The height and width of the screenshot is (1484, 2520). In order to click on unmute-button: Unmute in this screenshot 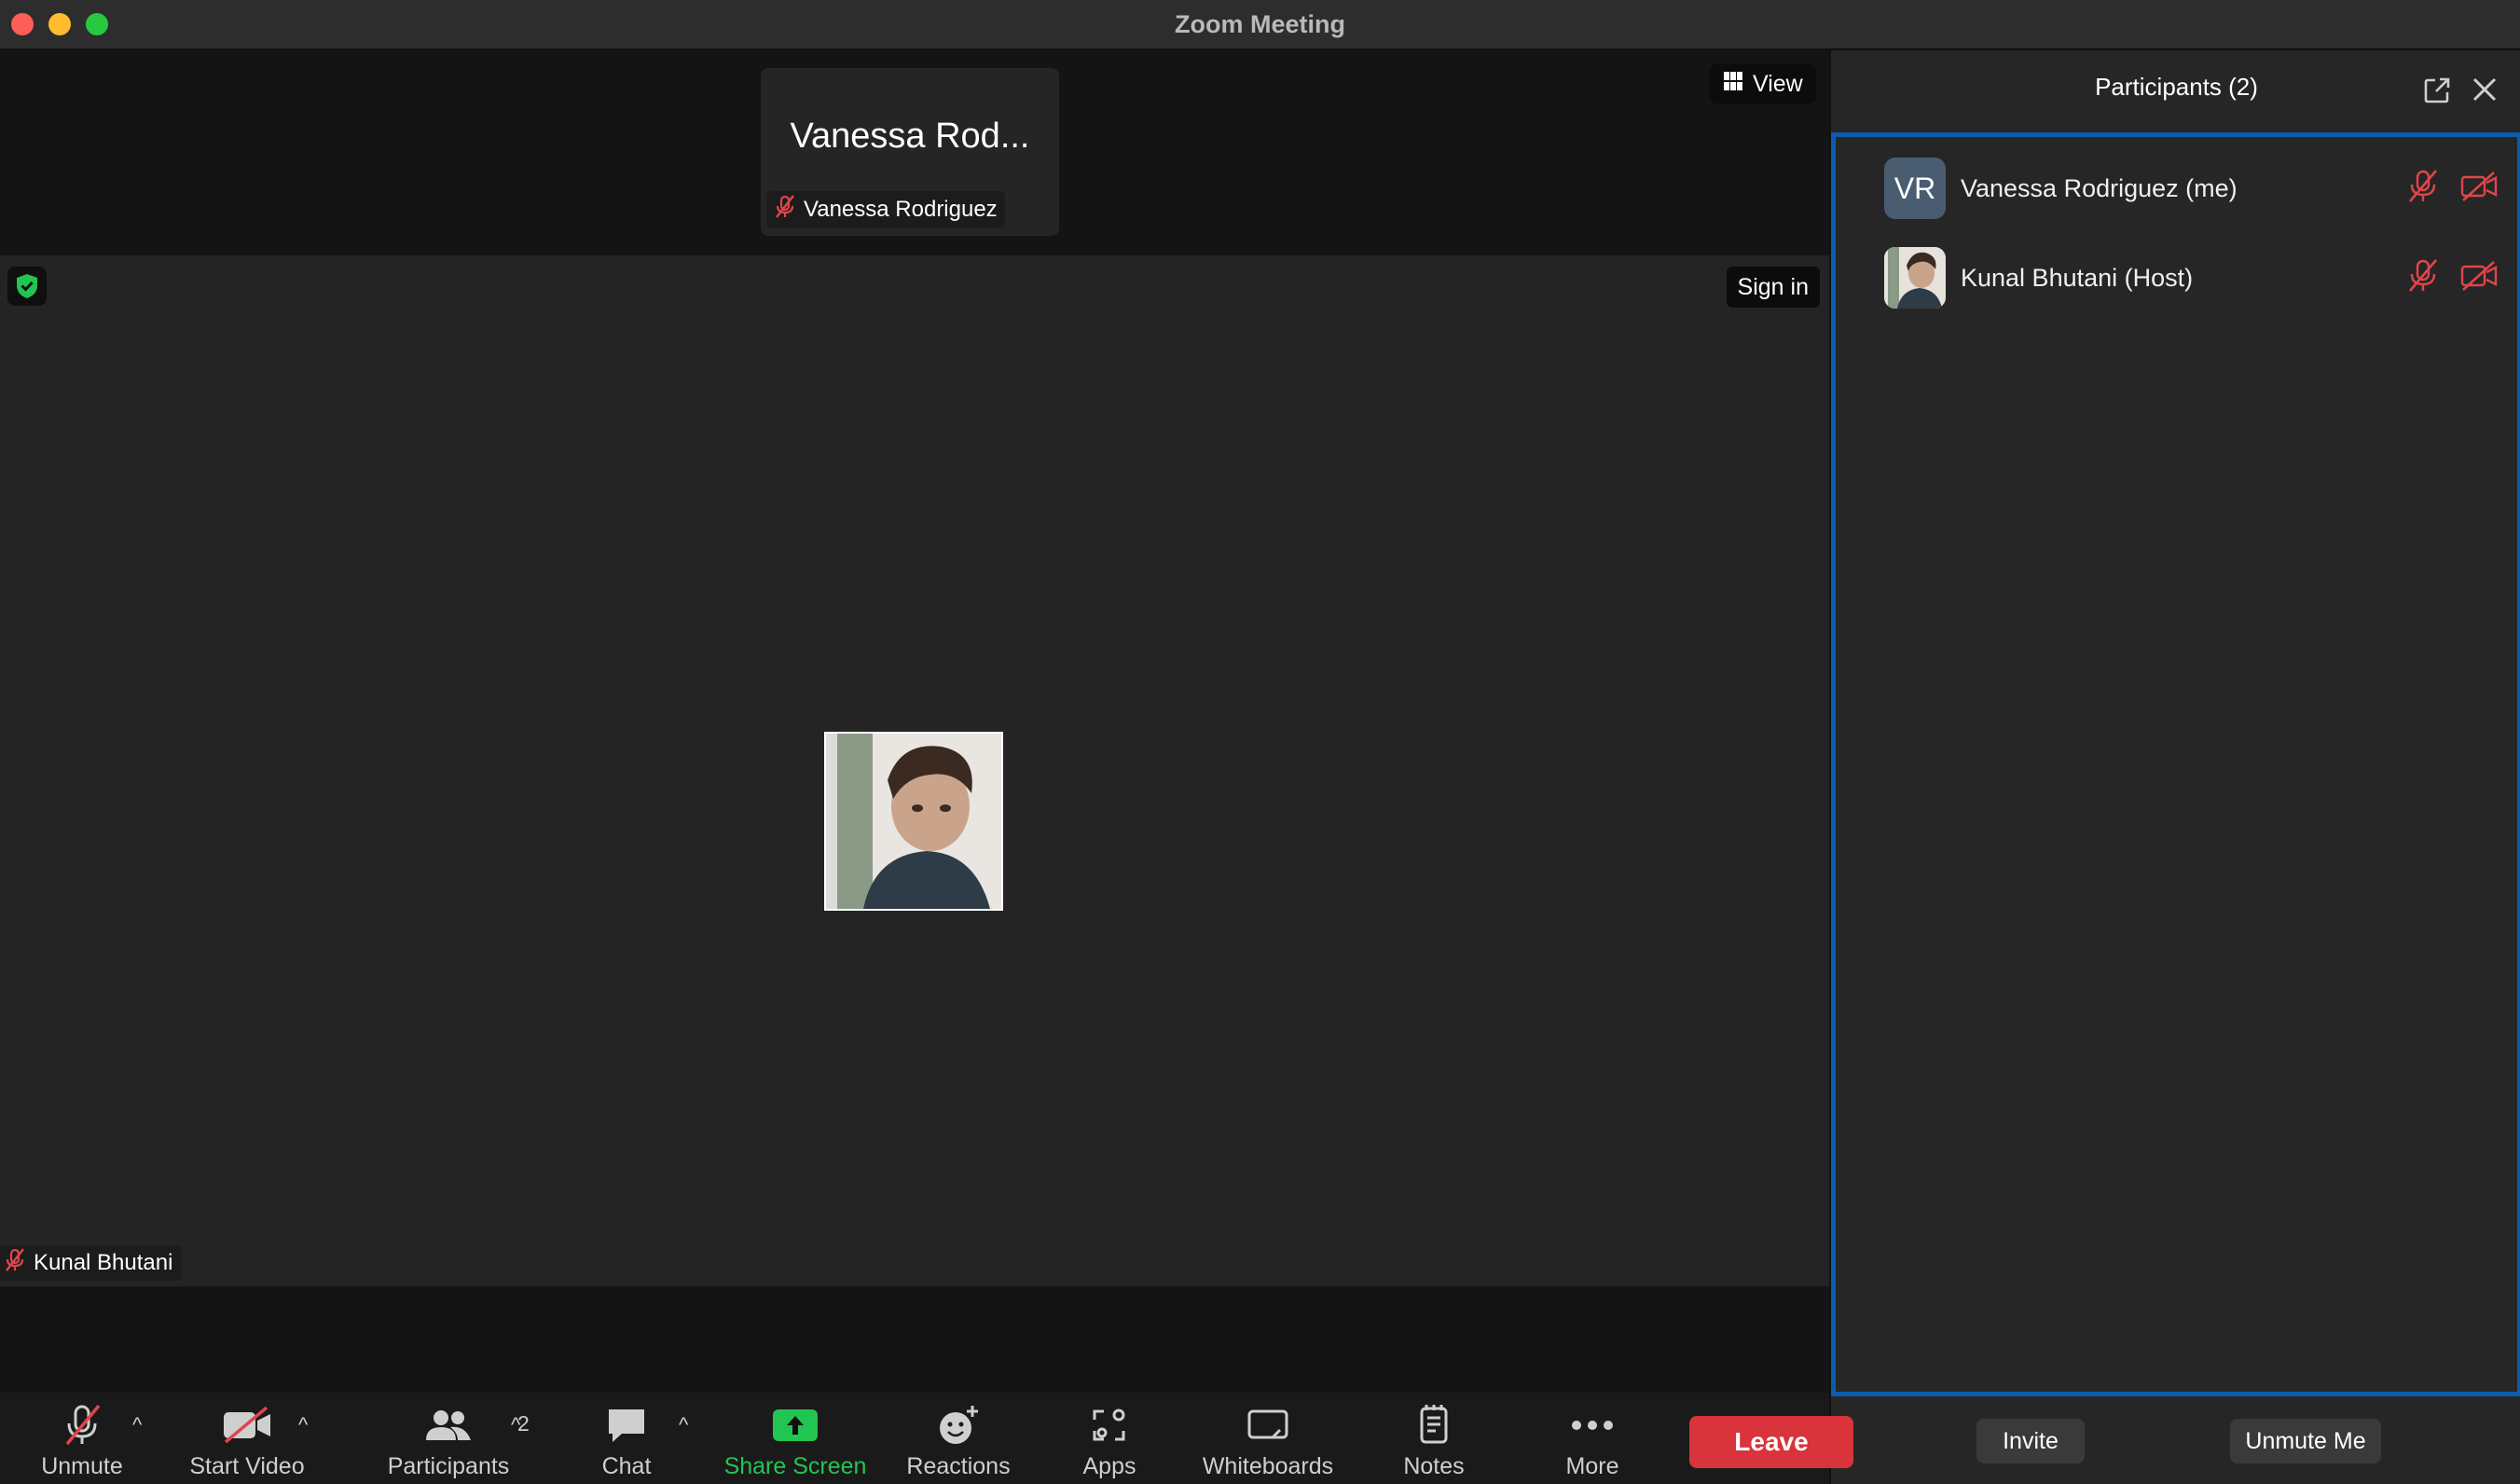, I will do `click(82, 1441)`.